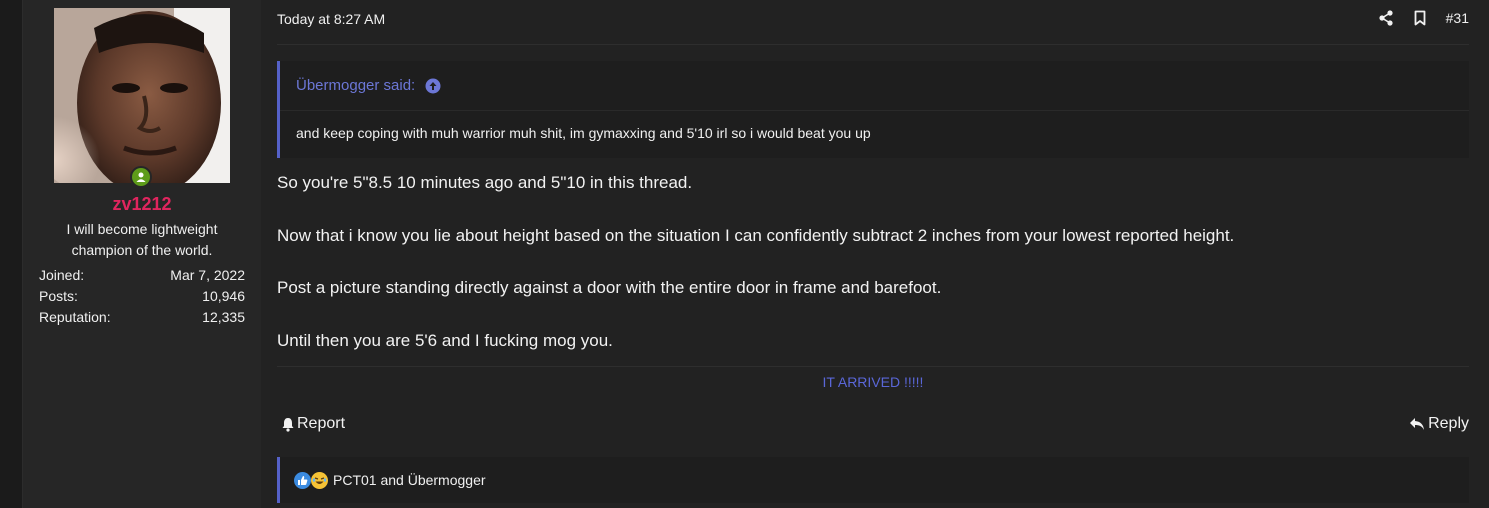 The width and height of the screenshot is (1489, 508). Describe the element at coordinates (141, 177) in the screenshot. I see `online-status-icon` at that location.